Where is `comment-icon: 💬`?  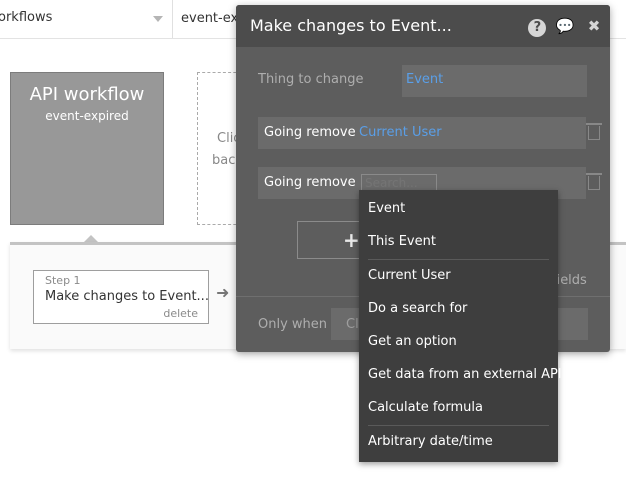 comment-icon: 💬 is located at coordinates (565, 27).